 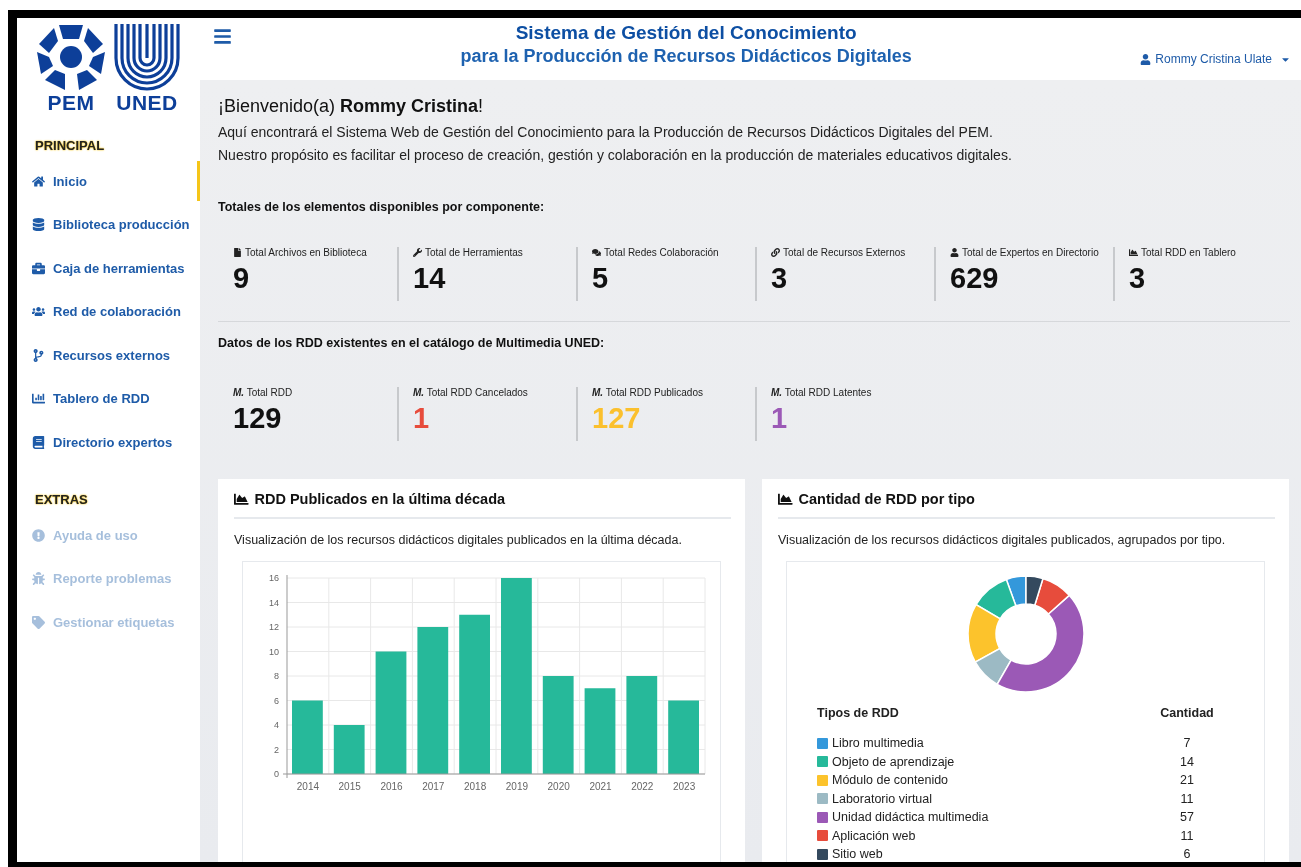 What do you see at coordinates (276, 676) in the screenshot?
I see `axis-tick-label: 8` at bounding box center [276, 676].